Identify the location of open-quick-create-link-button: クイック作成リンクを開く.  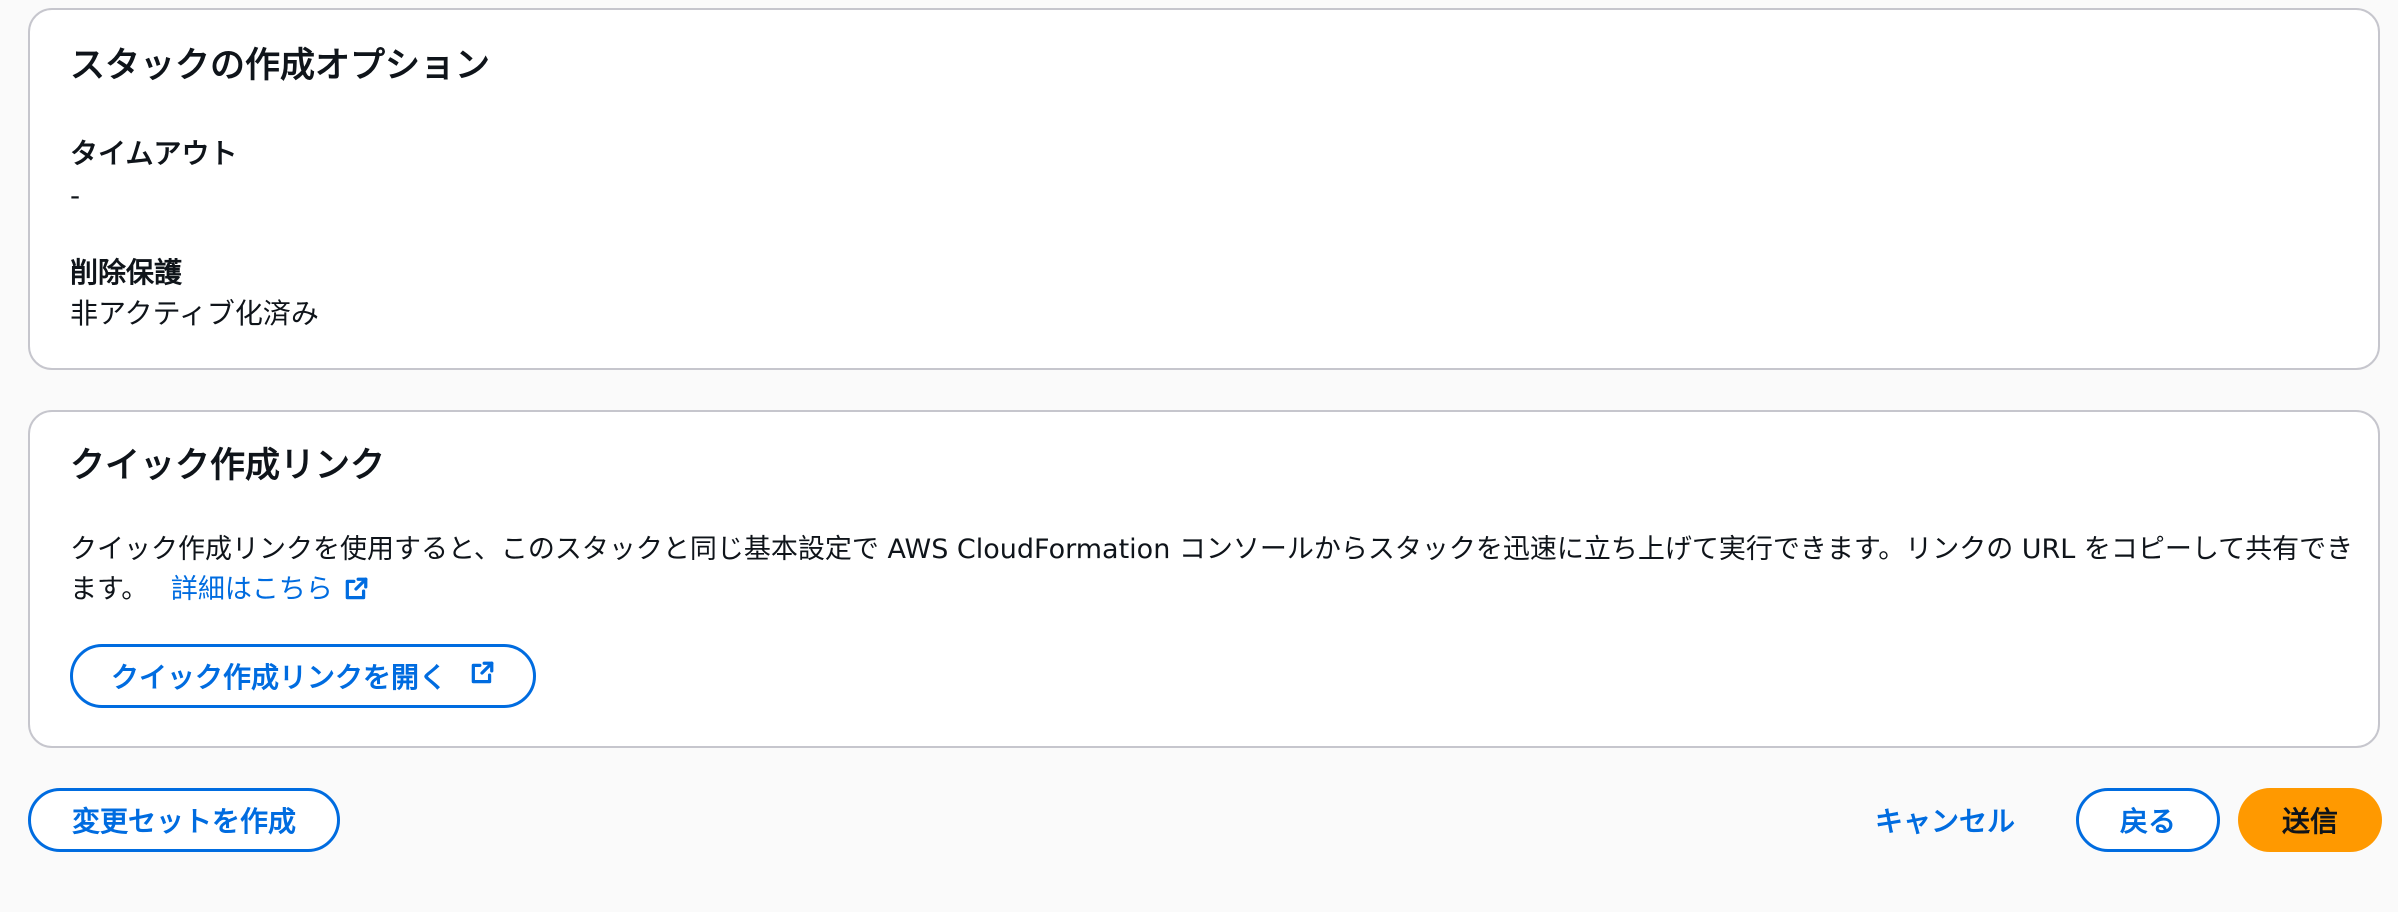
(303, 676).